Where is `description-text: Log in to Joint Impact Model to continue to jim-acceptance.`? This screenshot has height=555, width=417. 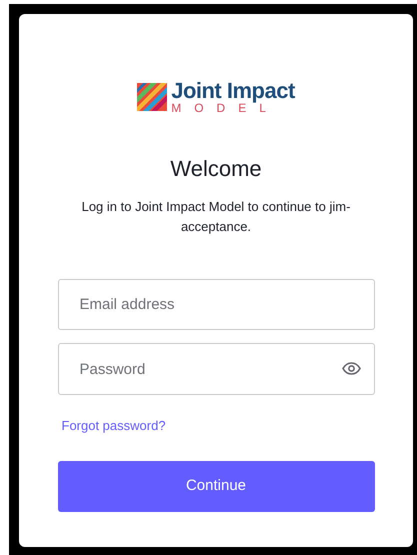
description-text: Log in to Joint Impact Model to continue to jim-acceptance. is located at coordinates (216, 217).